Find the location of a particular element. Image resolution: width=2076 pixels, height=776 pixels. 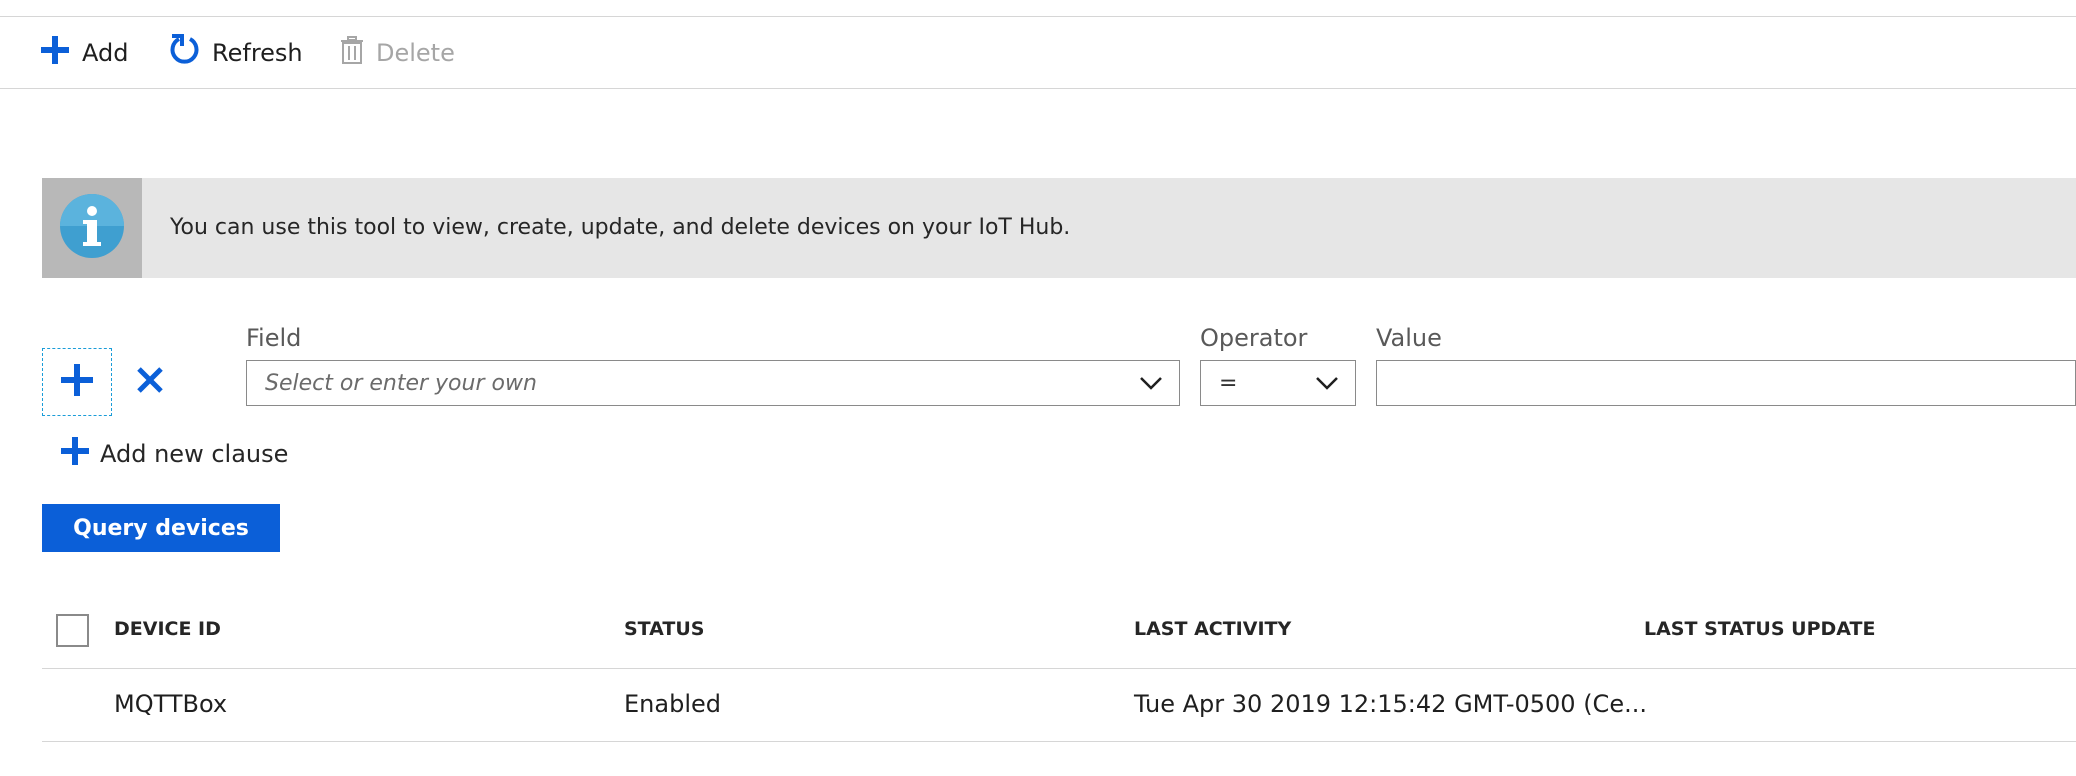

column-header-device-id: DEVICE ID is located at coordinates (167, 629).